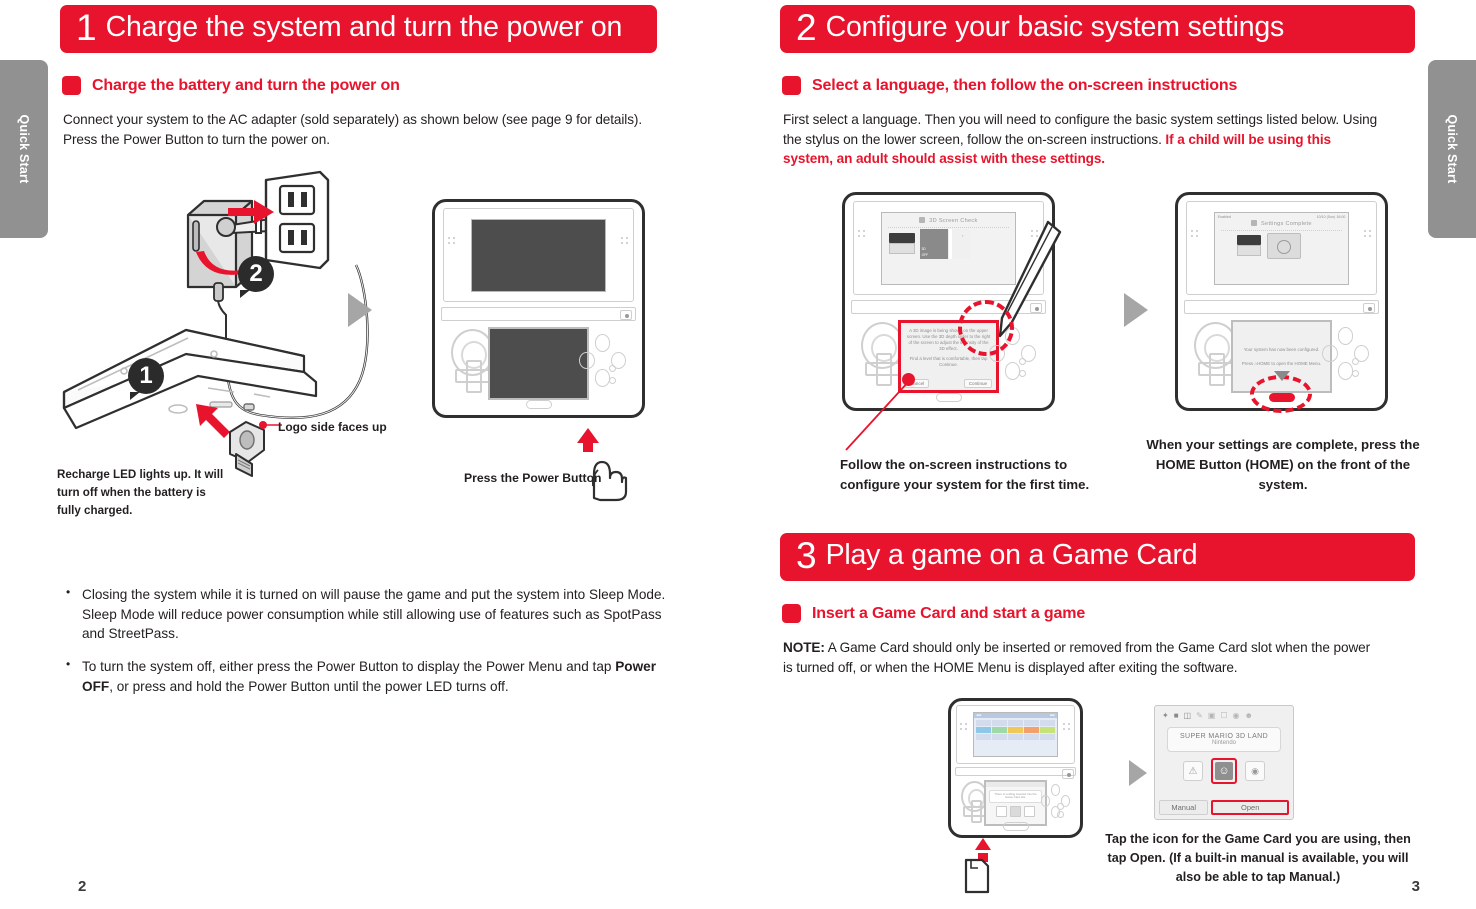 Image resolution: width=1476 pixels, height=909 pixels. I want to click on note-label: NOTE:, so click(804, 647).